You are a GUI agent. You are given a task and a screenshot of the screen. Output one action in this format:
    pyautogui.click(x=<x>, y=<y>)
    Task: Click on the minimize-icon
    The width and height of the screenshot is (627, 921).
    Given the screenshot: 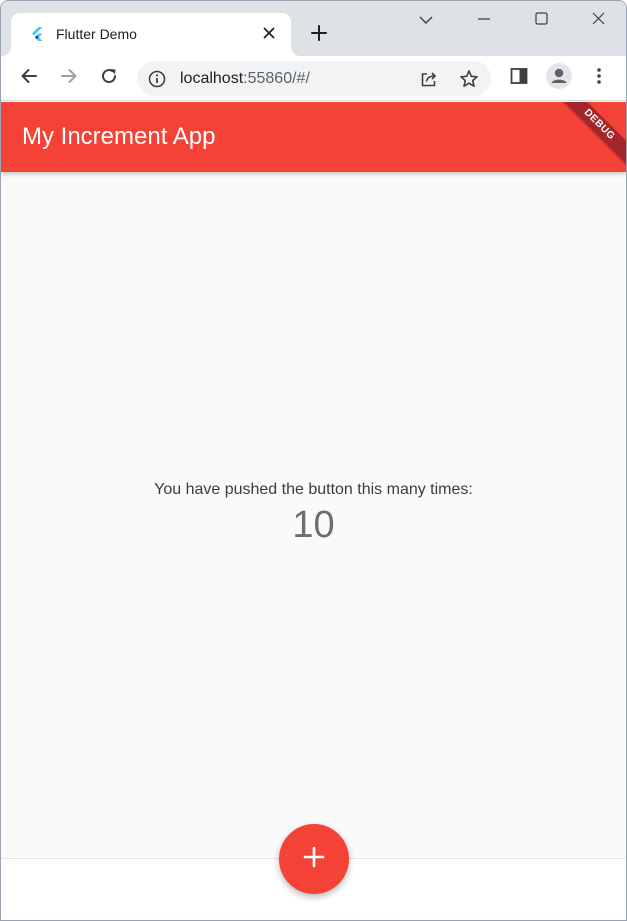 What is the action you would take?
    pyautogui.click(x=484, y=21)
    